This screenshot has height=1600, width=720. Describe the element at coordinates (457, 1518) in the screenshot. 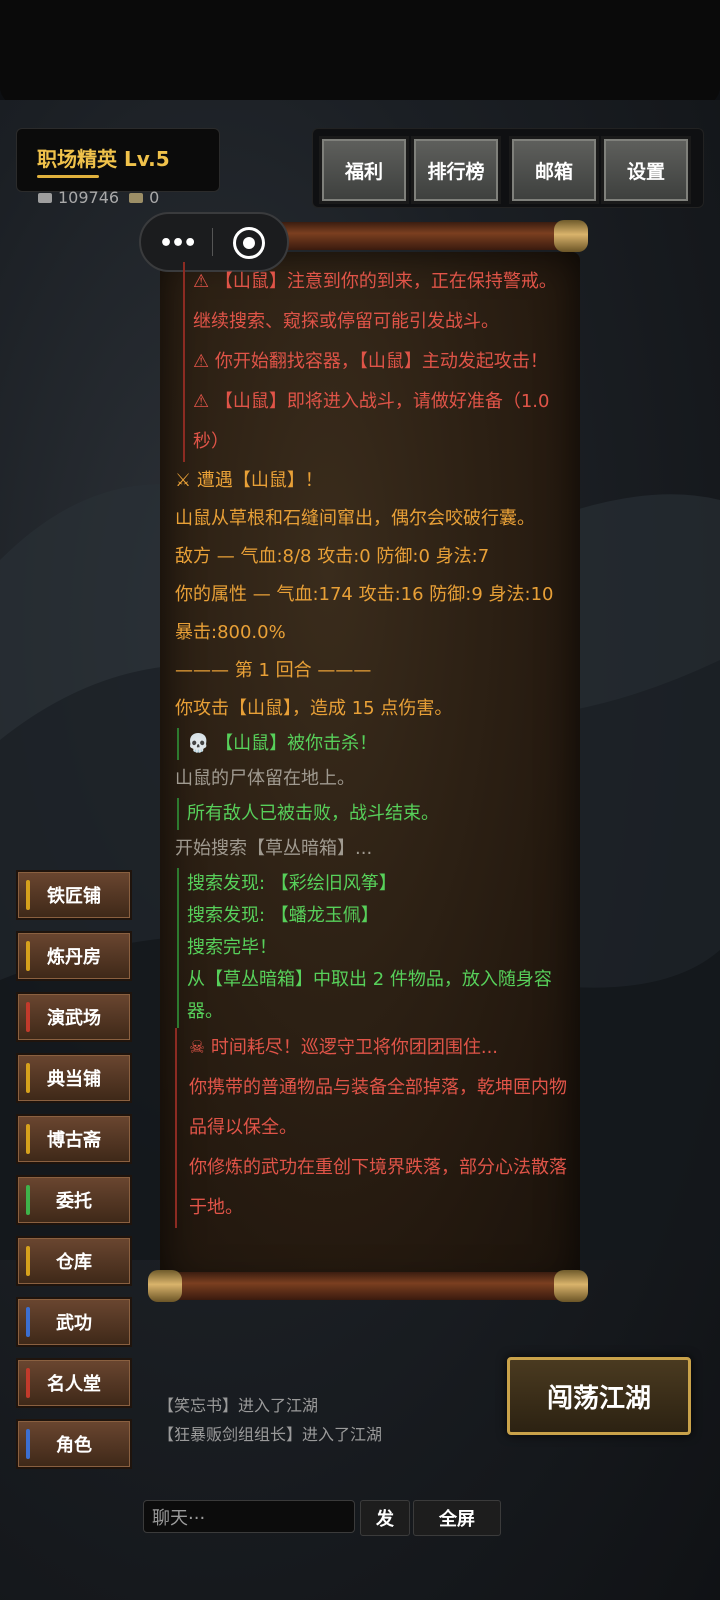

I see `fullscreen-button: 全屏` at that location.